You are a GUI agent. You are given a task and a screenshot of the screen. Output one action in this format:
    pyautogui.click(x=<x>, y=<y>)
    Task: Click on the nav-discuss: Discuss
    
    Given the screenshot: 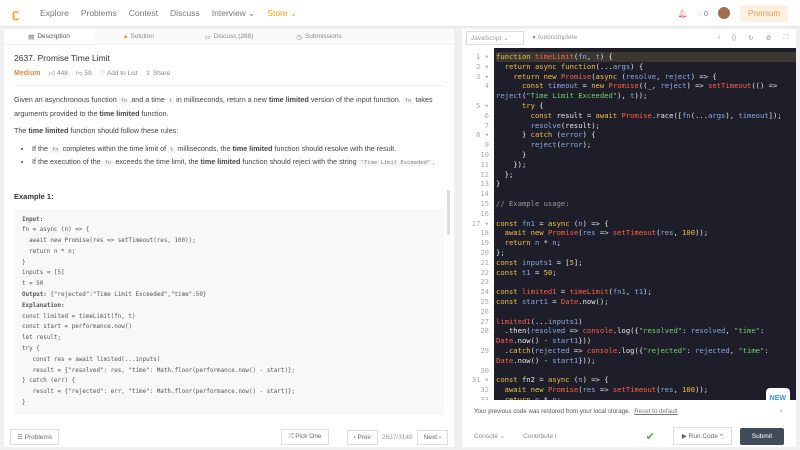 What is the action you would take?
    pyautogui.click(x=185, y=13)
    